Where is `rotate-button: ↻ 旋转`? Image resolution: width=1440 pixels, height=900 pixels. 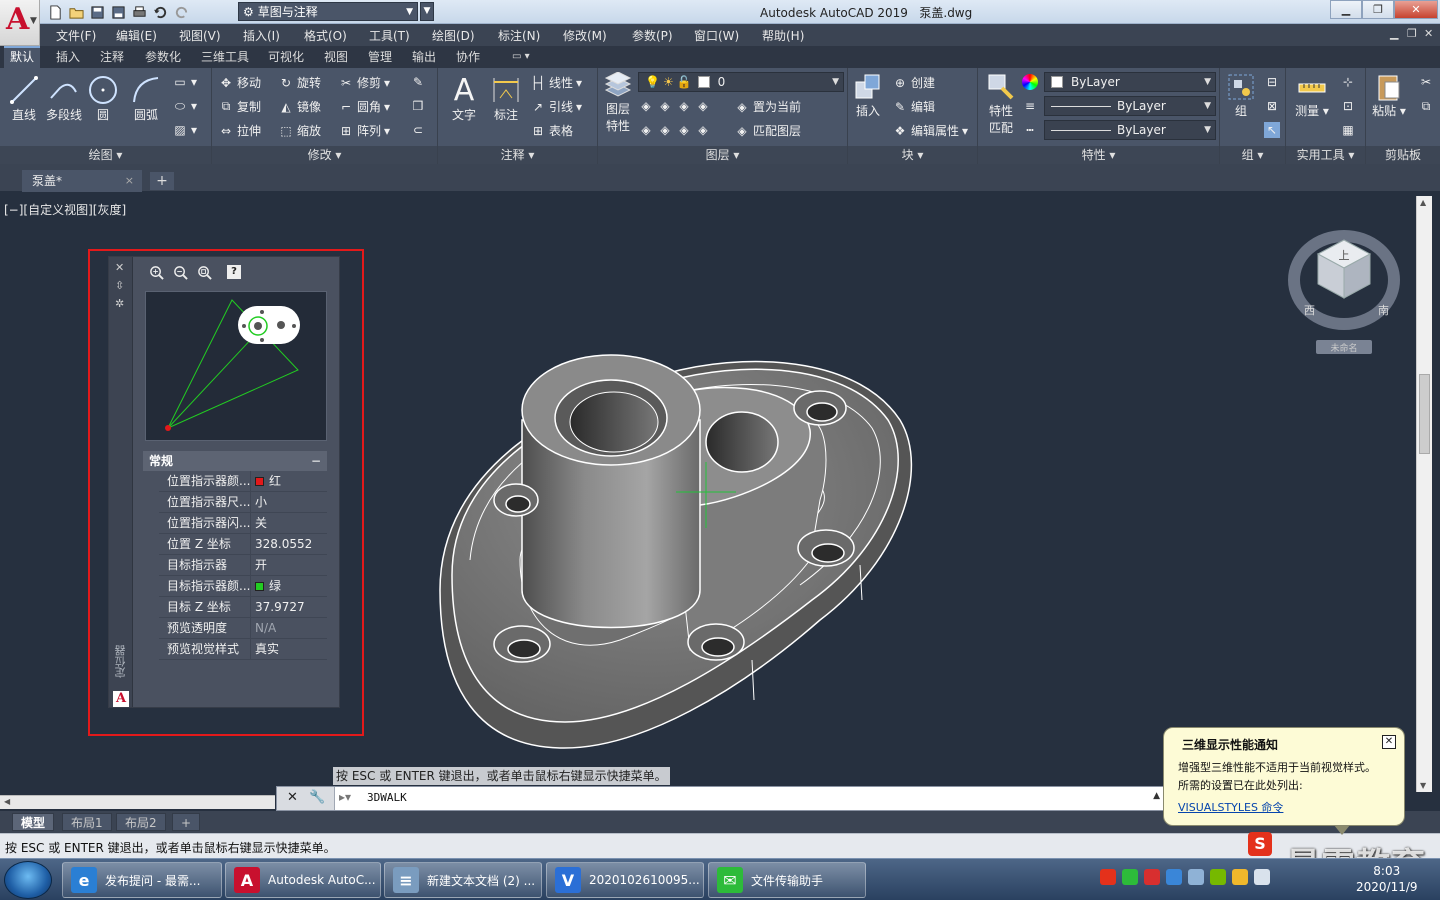
rotate-button: ↻ 旋转 is located at coordinates (299, 82).